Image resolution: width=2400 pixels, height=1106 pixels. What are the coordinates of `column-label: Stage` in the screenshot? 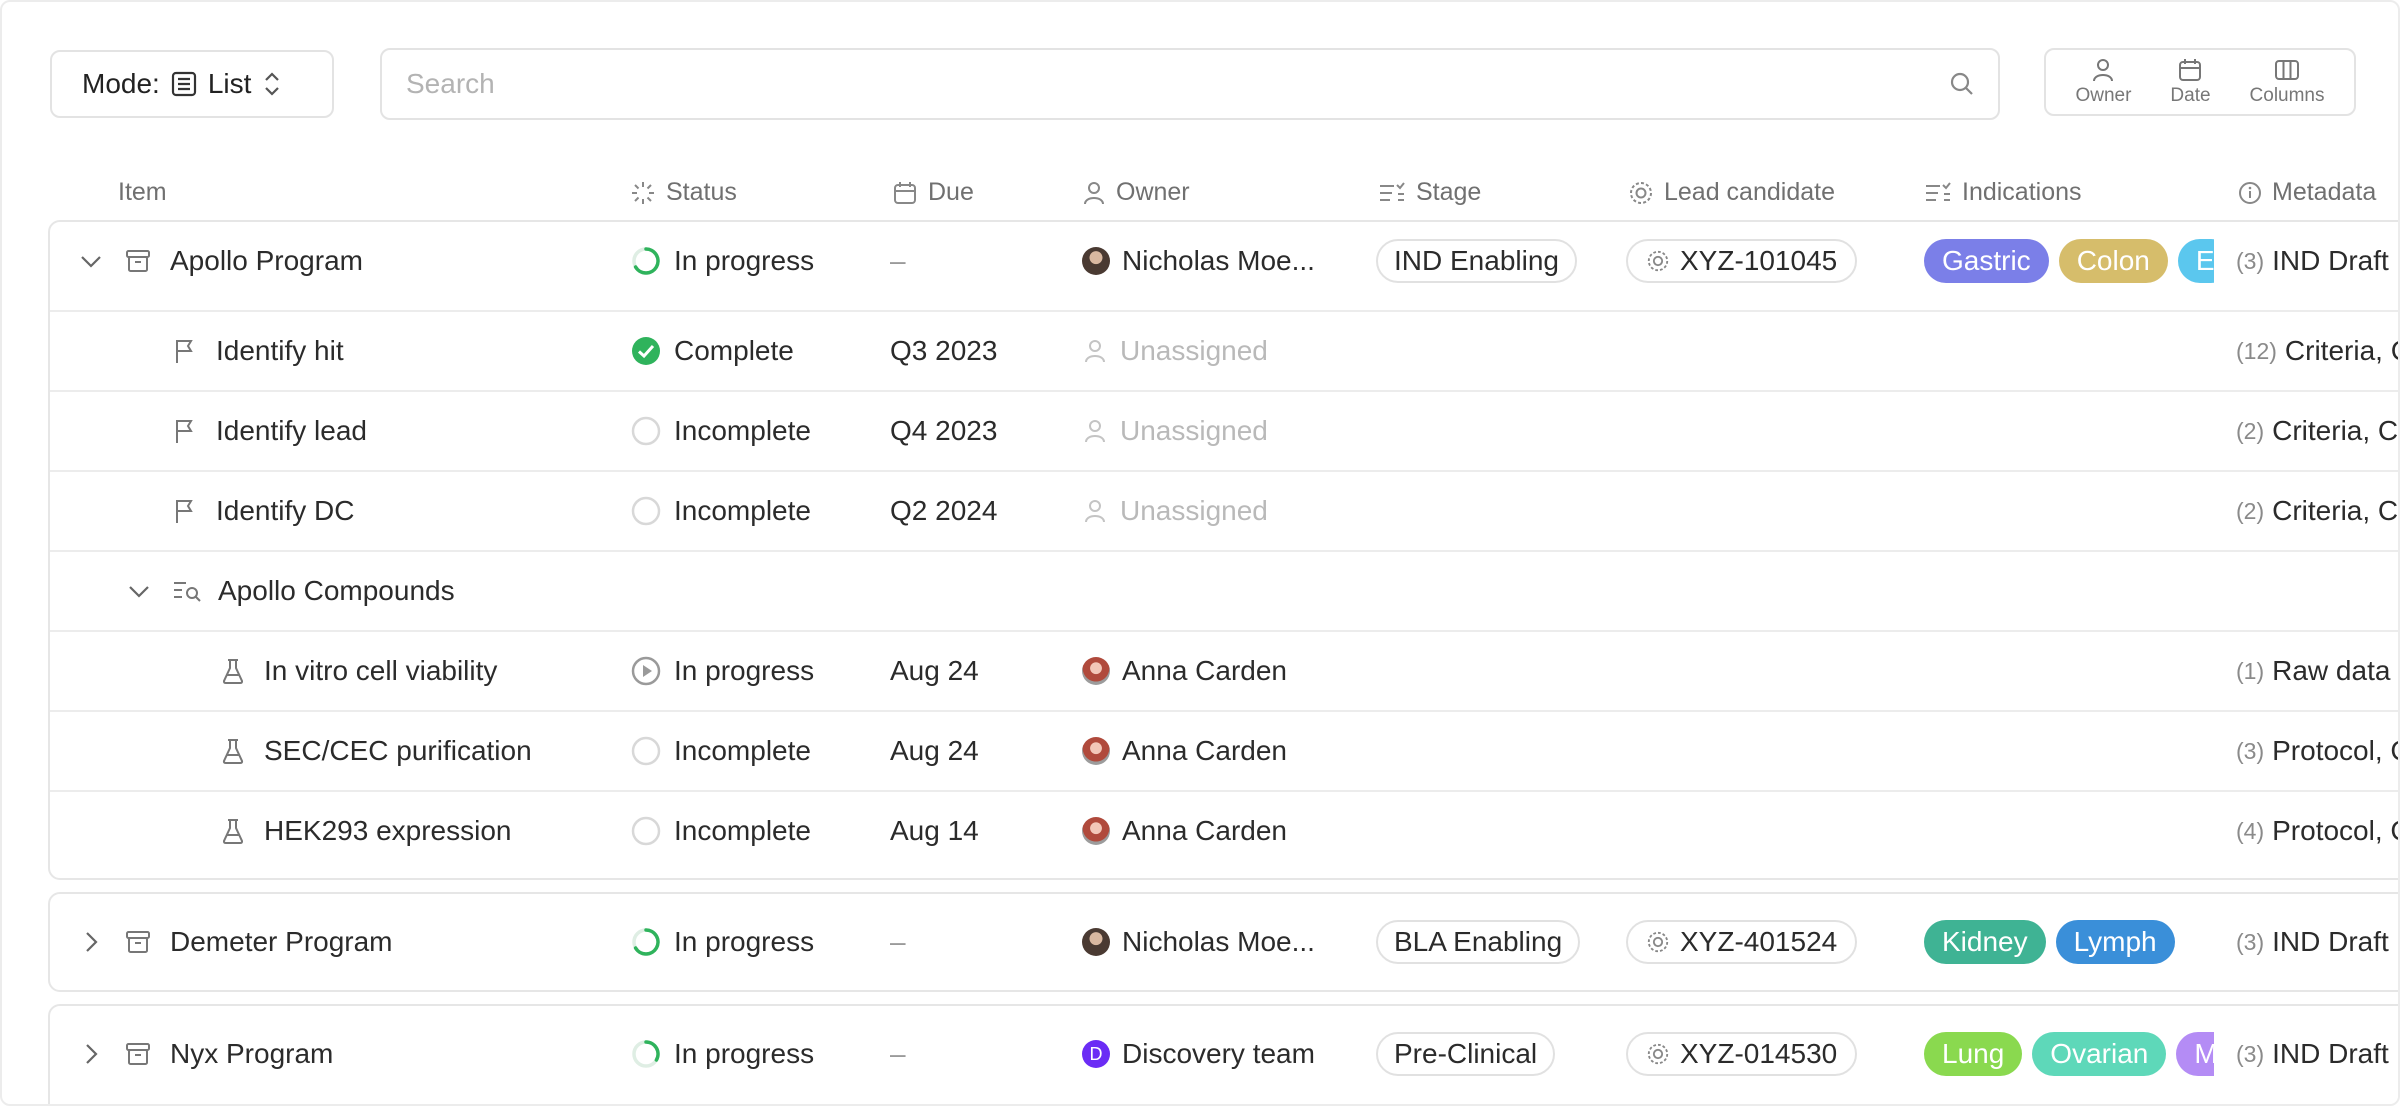 It's located at (1449, 192).